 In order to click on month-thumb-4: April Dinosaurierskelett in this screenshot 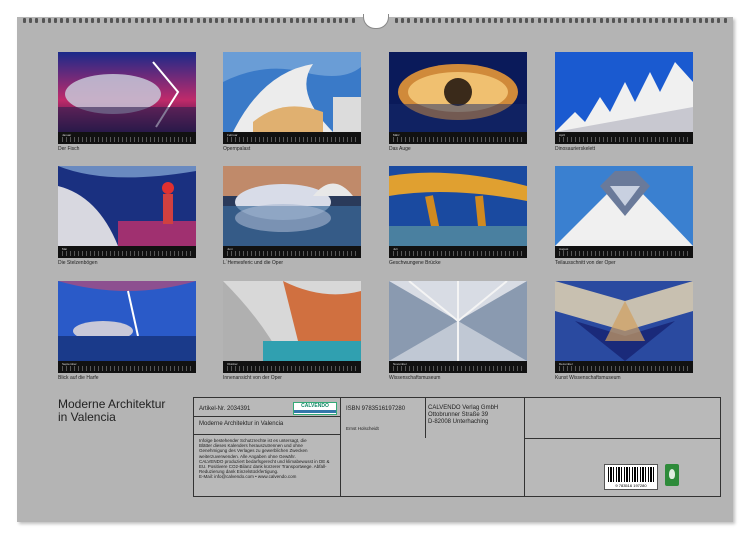, I will do `click(624, 102)`.